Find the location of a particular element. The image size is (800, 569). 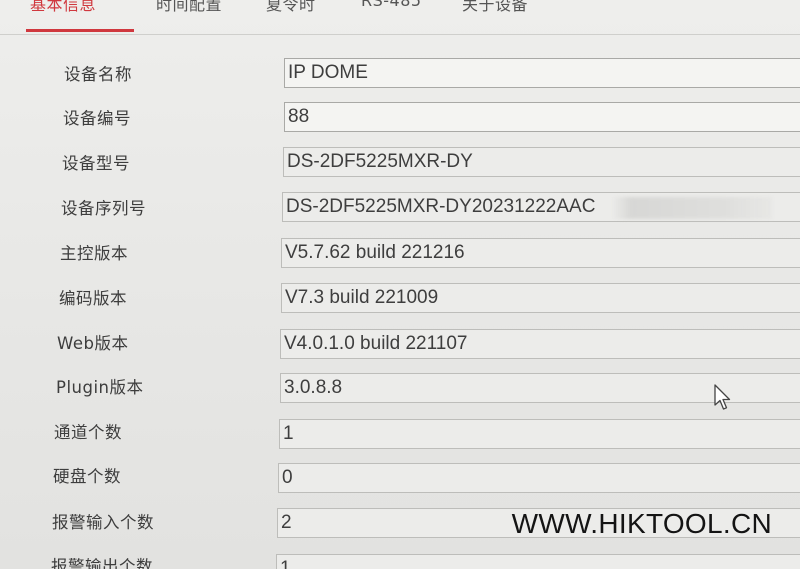

serial-redaction-blur is located at coordinates (692, 208).